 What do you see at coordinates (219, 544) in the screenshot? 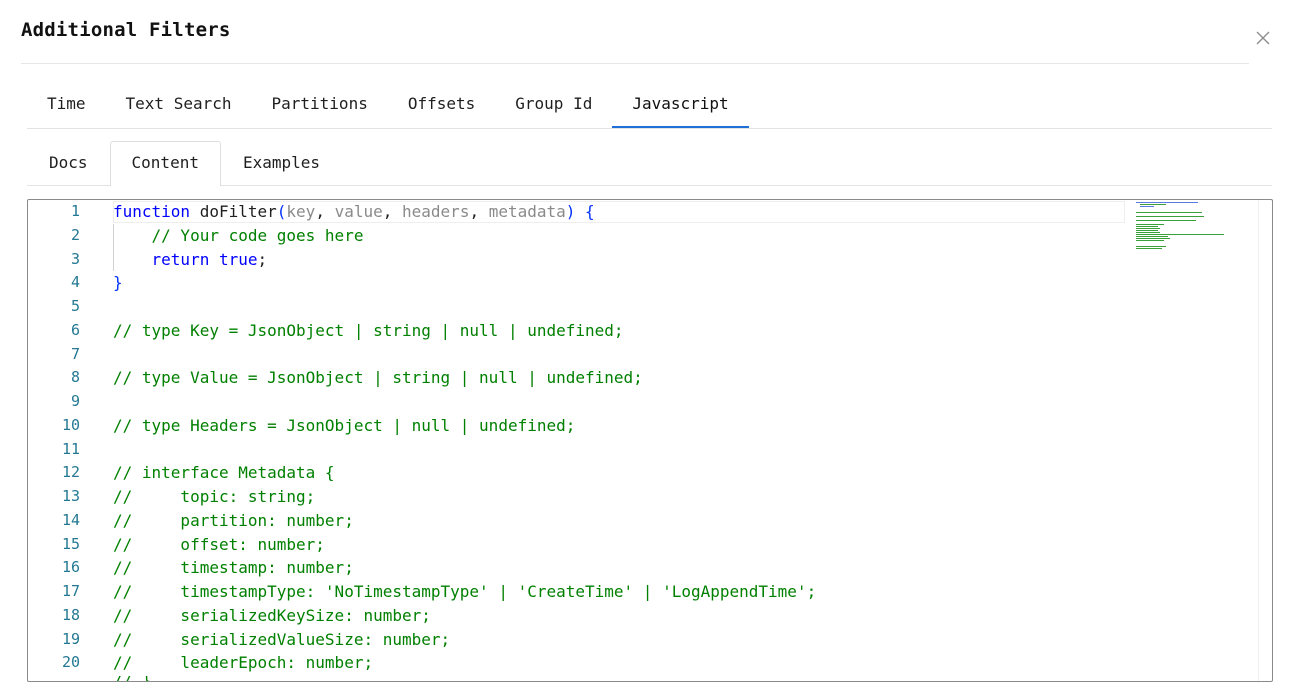
I see `code-line-15: // offset: number;` at bounding box center [219, 544].